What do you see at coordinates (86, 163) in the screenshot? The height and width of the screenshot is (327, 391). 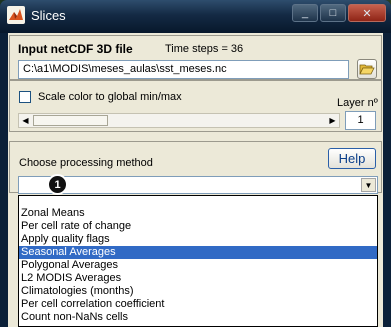 I see `processing-method-label: Choose processing method` at bounding box center [86, 163].